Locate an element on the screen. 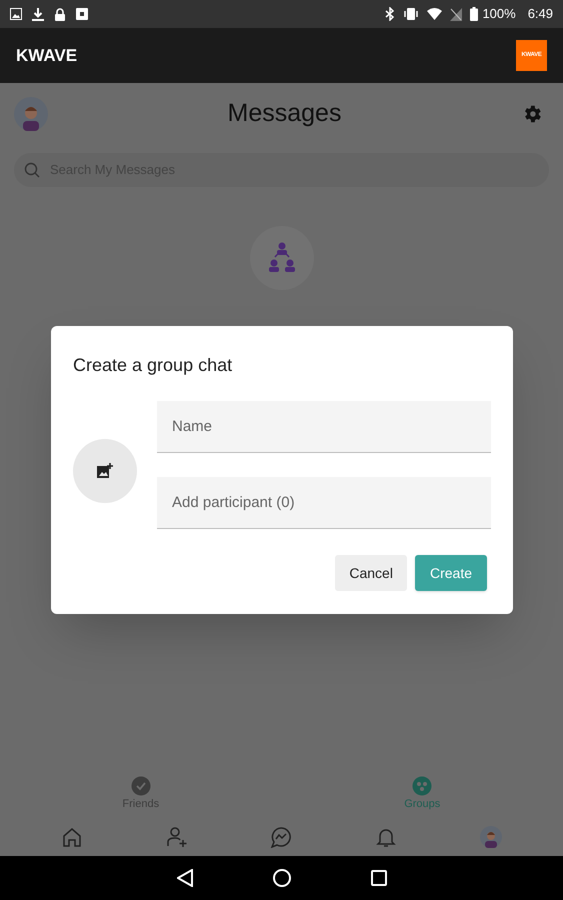  download-icon is located at coordinates (38, 14).